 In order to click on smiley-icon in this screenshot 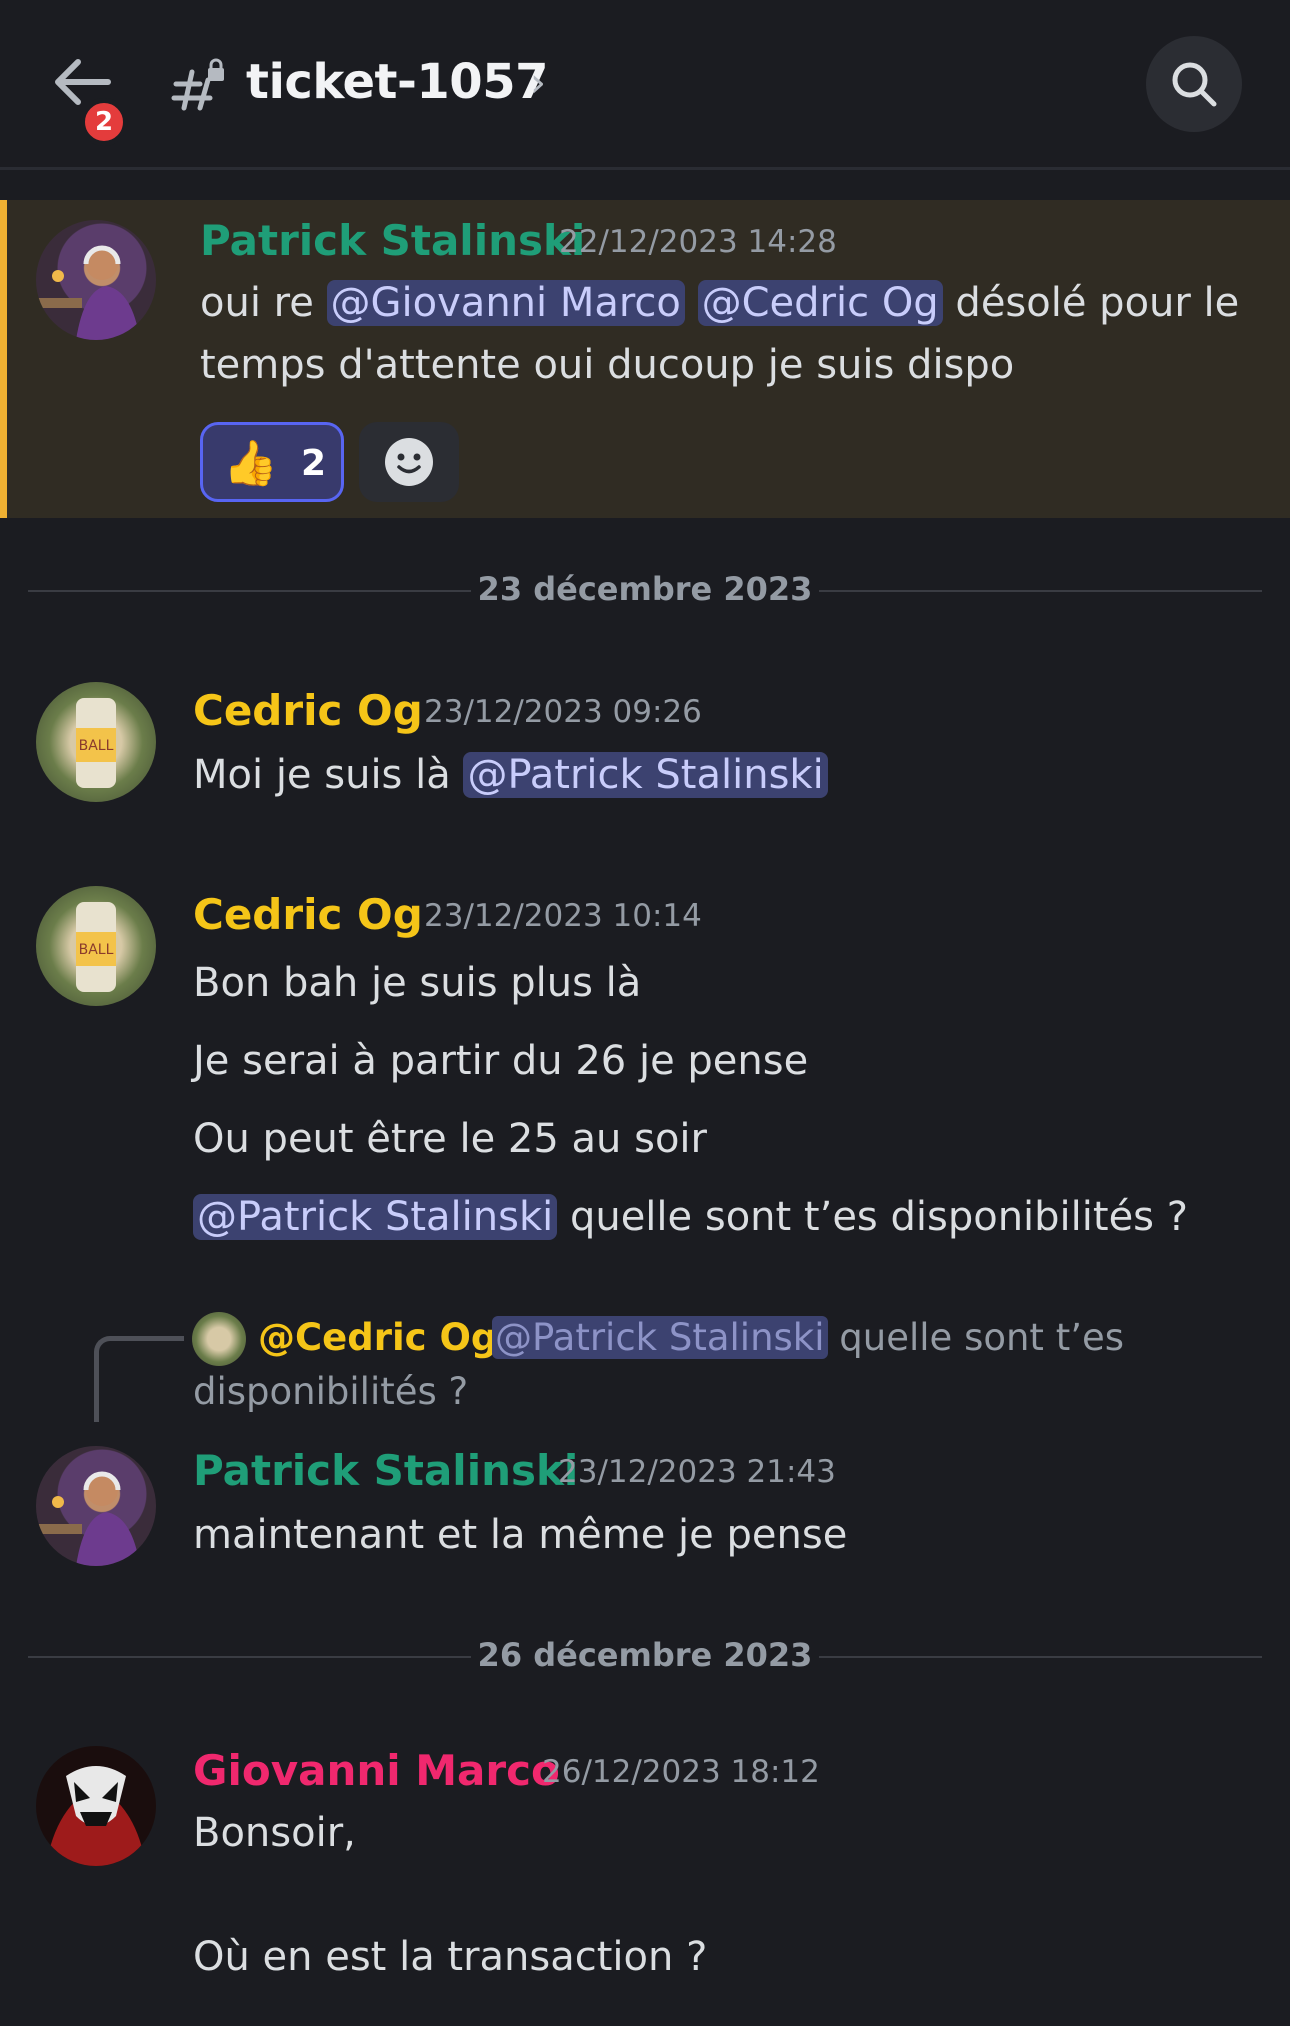, I will do `click(409, 462)`.